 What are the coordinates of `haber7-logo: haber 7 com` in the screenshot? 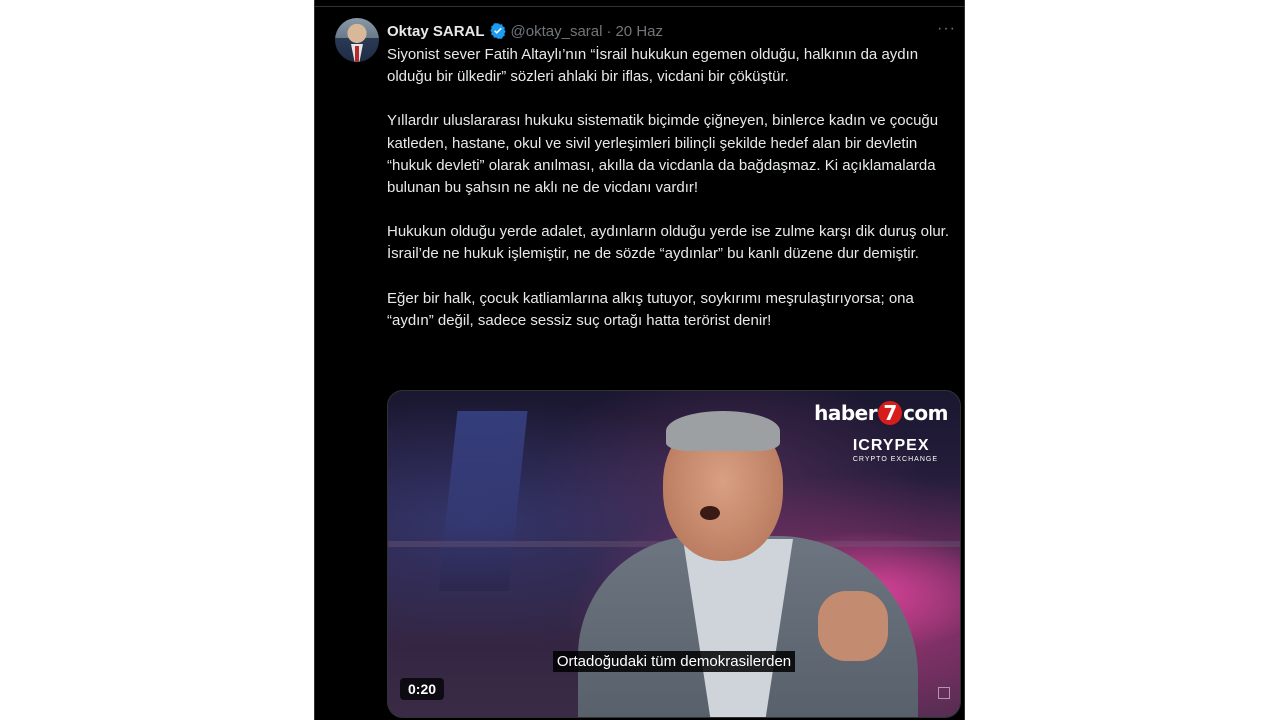 It's located at (881, 413).